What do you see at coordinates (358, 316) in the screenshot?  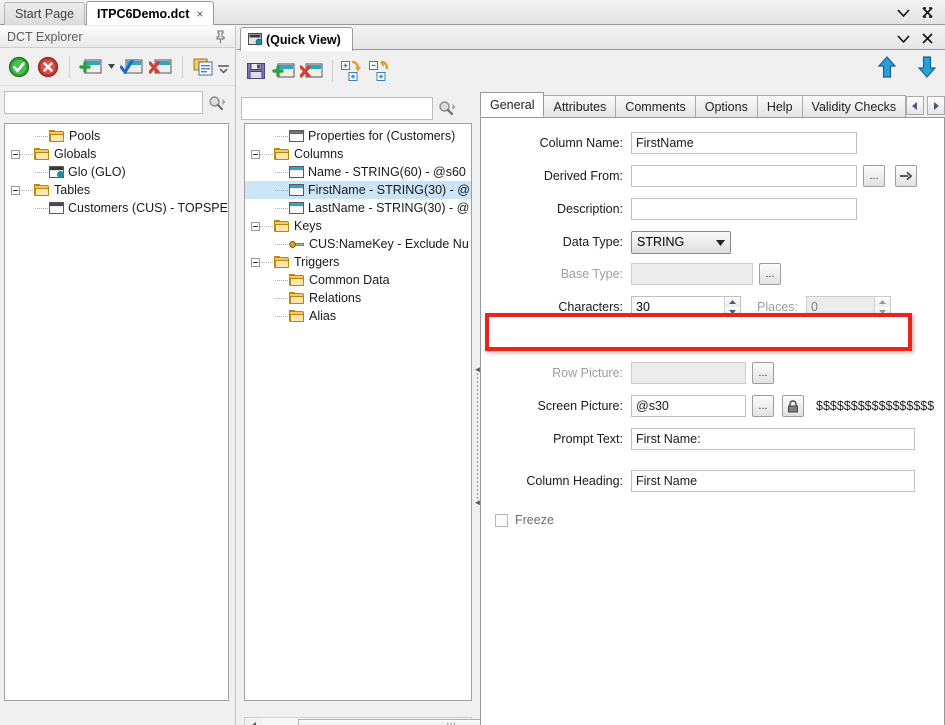 I see `tree-item: Alias` at bounding box center [358, 316].